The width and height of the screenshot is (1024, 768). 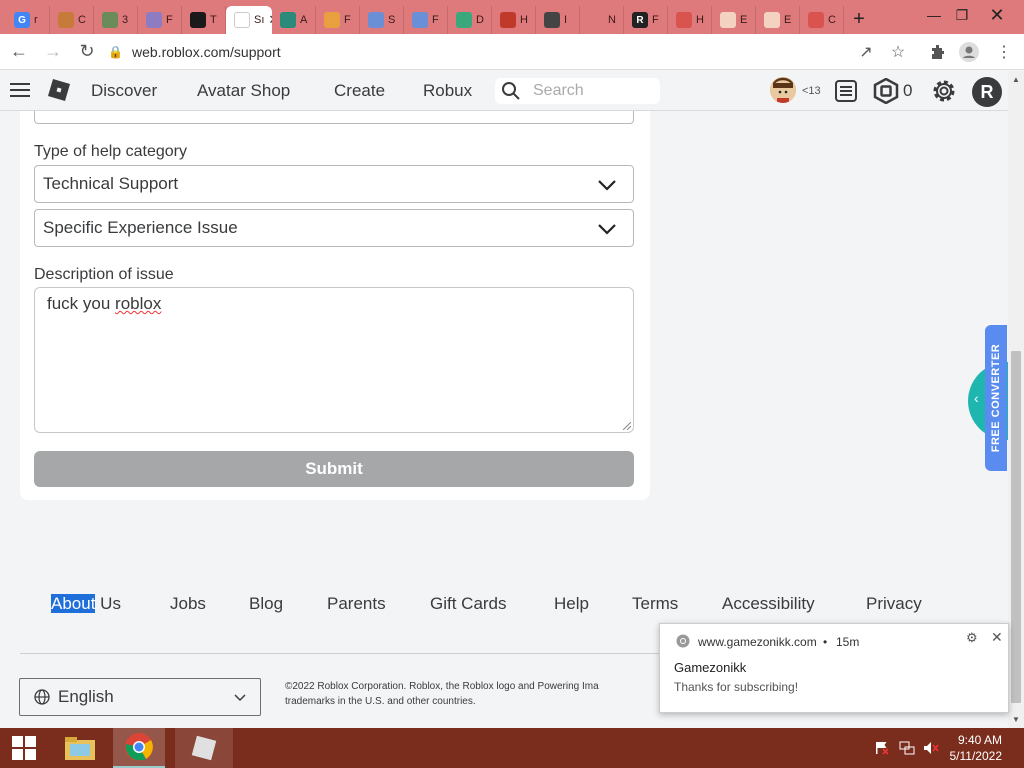 What do you see at coordinates (944, 93) in the screenshot?
I see `settings-gear-icon` at bounding box center [944, 93].